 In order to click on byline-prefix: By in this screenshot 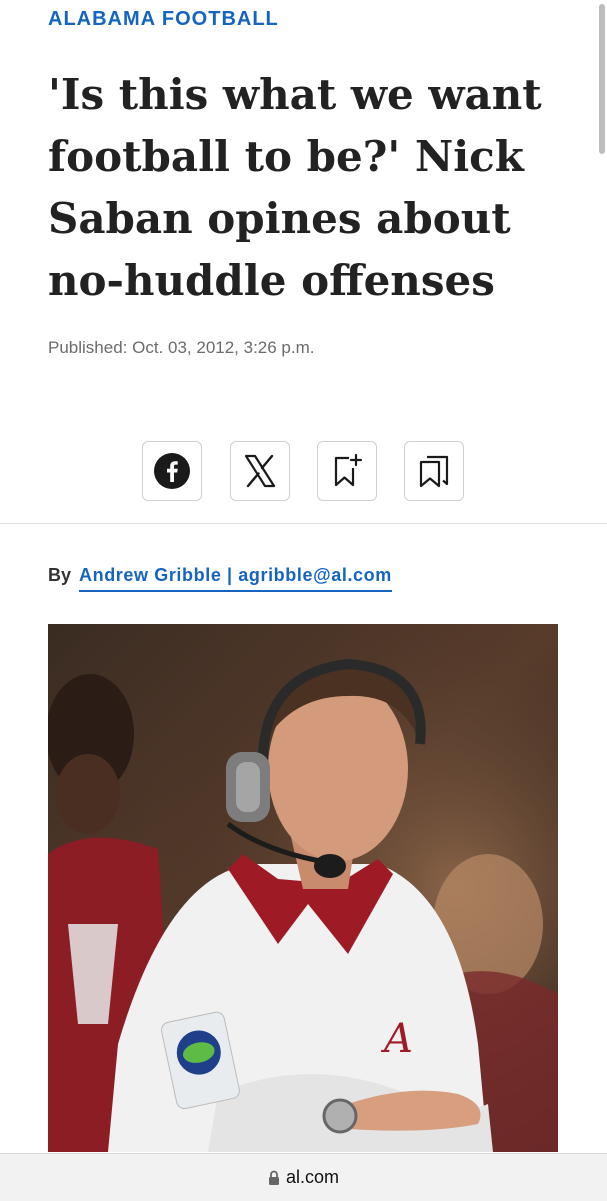, I will do `click(60, 575)`.